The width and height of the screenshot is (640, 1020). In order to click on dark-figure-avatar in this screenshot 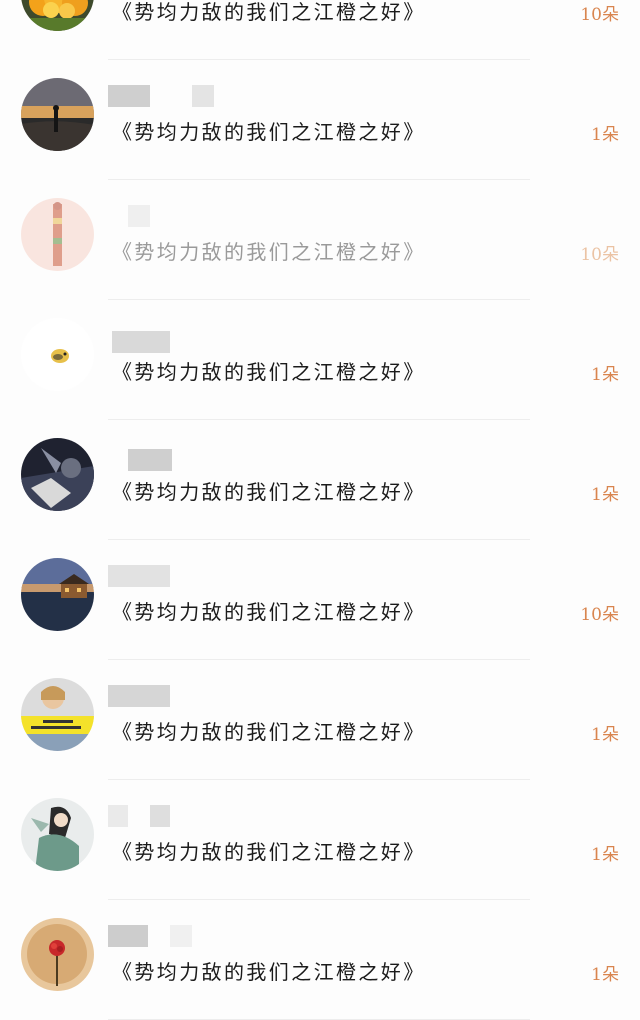, I will do `click(57, 474)`.